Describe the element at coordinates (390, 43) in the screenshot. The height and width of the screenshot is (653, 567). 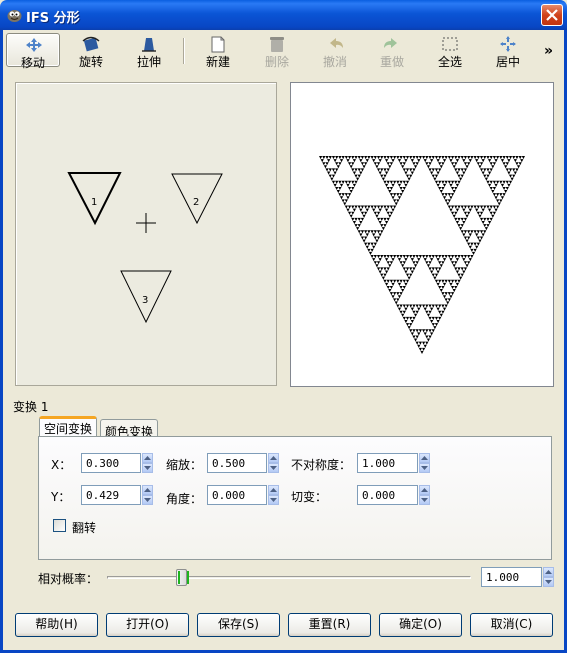
I see `redo-icon` at that location.